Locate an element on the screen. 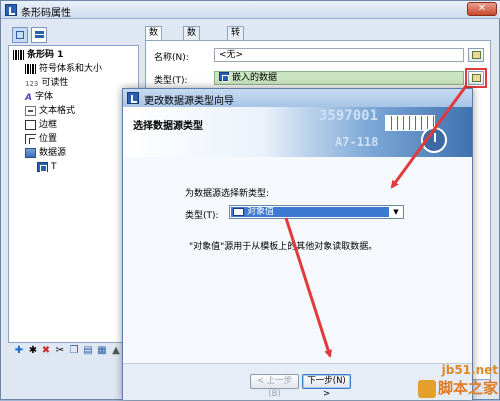 The image size is (500, 401). position-icon is located at coordinates (30, 138).